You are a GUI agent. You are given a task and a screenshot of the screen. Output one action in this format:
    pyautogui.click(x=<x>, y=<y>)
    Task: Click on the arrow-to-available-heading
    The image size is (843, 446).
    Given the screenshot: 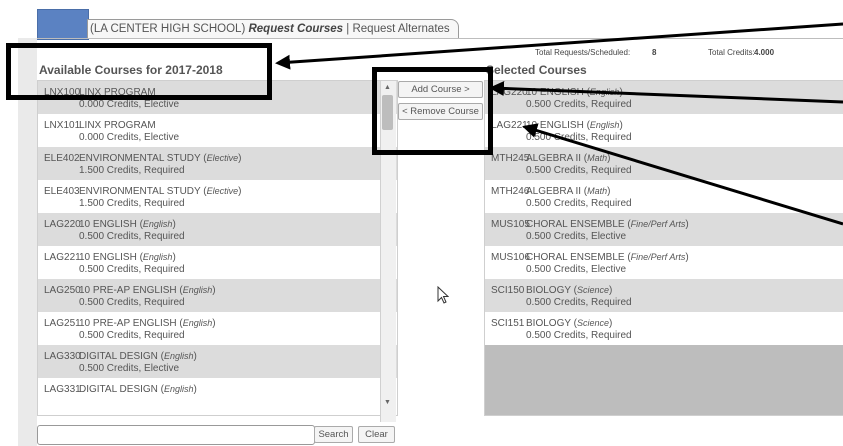 What is the action you would take?
    pyautogui.click(x=559, y=46)
    